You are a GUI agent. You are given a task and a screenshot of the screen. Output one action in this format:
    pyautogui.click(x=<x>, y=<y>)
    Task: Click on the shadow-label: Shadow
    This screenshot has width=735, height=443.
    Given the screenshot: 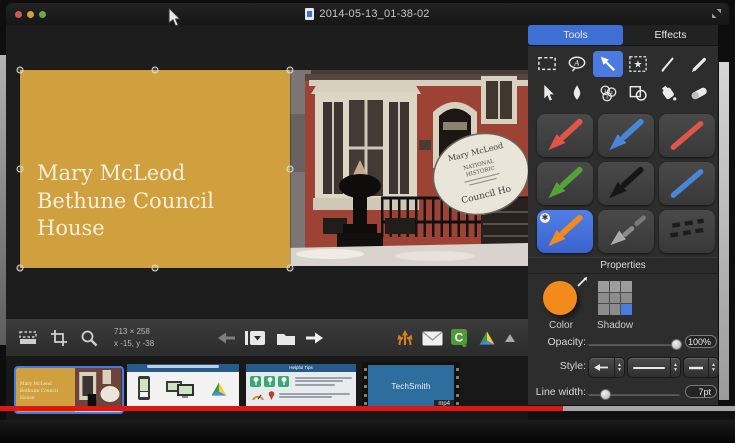 What is the action you would take?
    pyautogui.click(x=615, y=325)
    